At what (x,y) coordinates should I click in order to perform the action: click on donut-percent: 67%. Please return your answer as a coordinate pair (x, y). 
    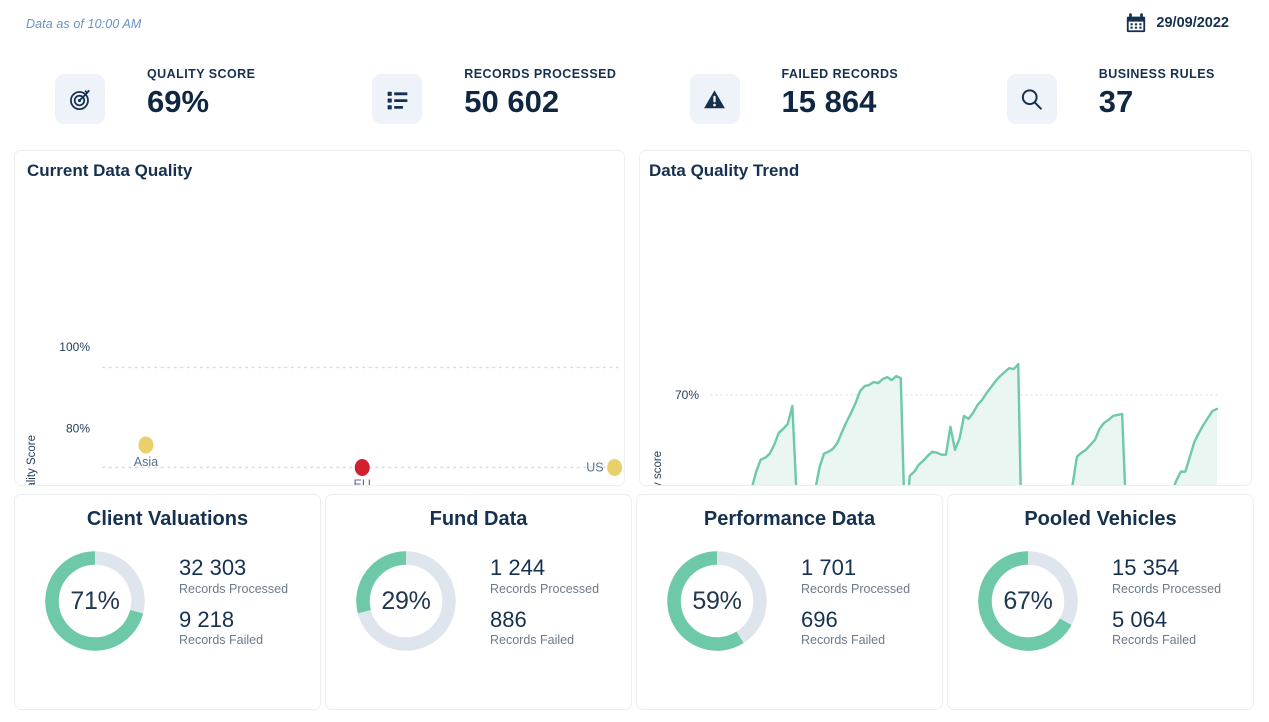
    Looking at the image, I should click on (1028, 600).